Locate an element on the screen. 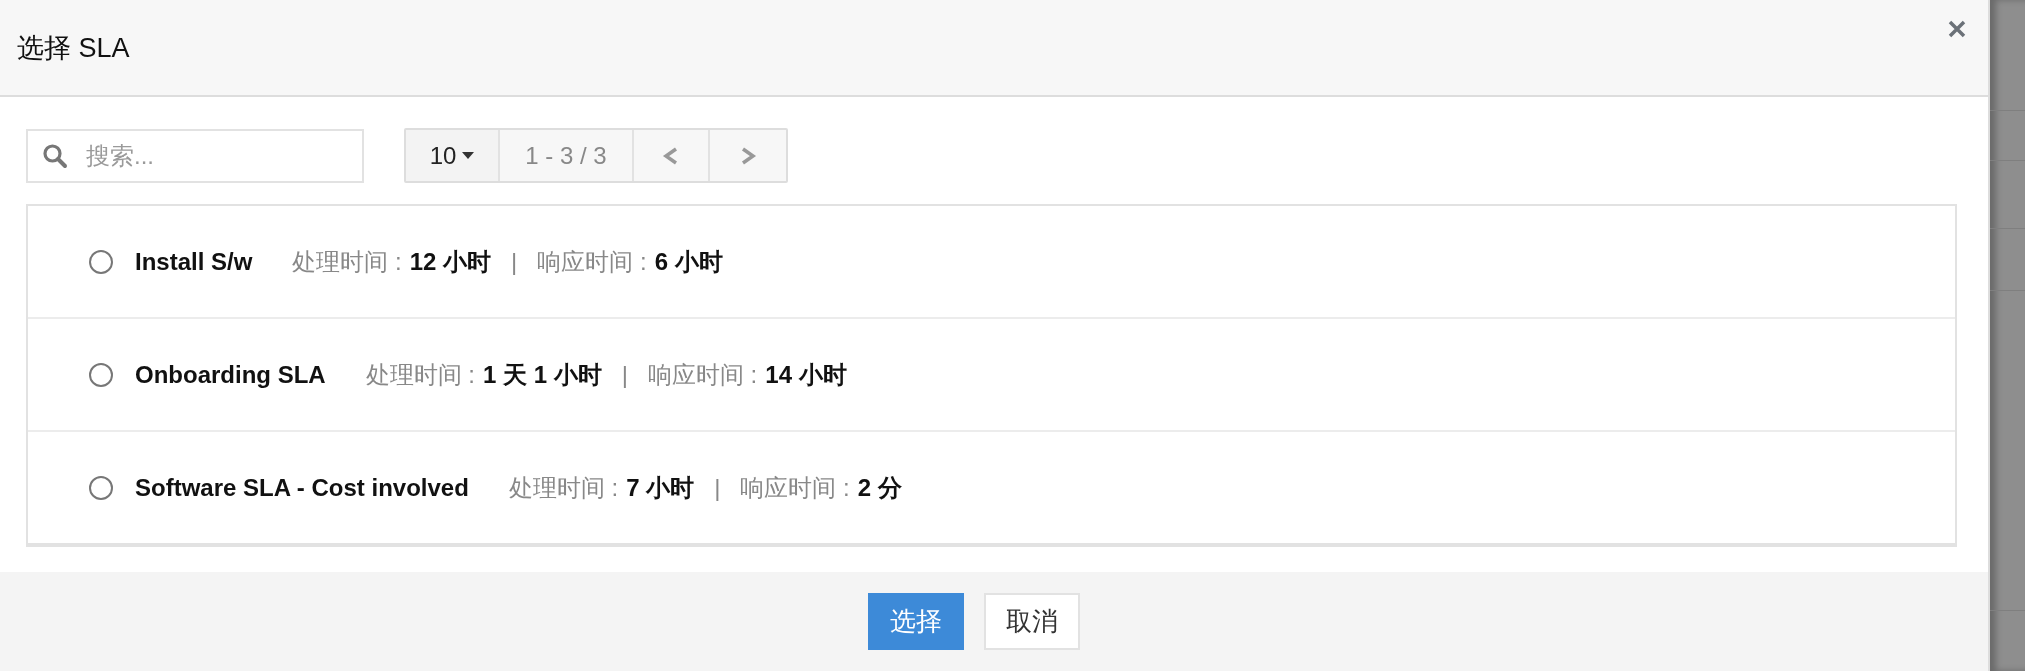 This screenshot has height=671, width=2025. sla-name: Onboarding SLA is located at coordinates (230, 374).